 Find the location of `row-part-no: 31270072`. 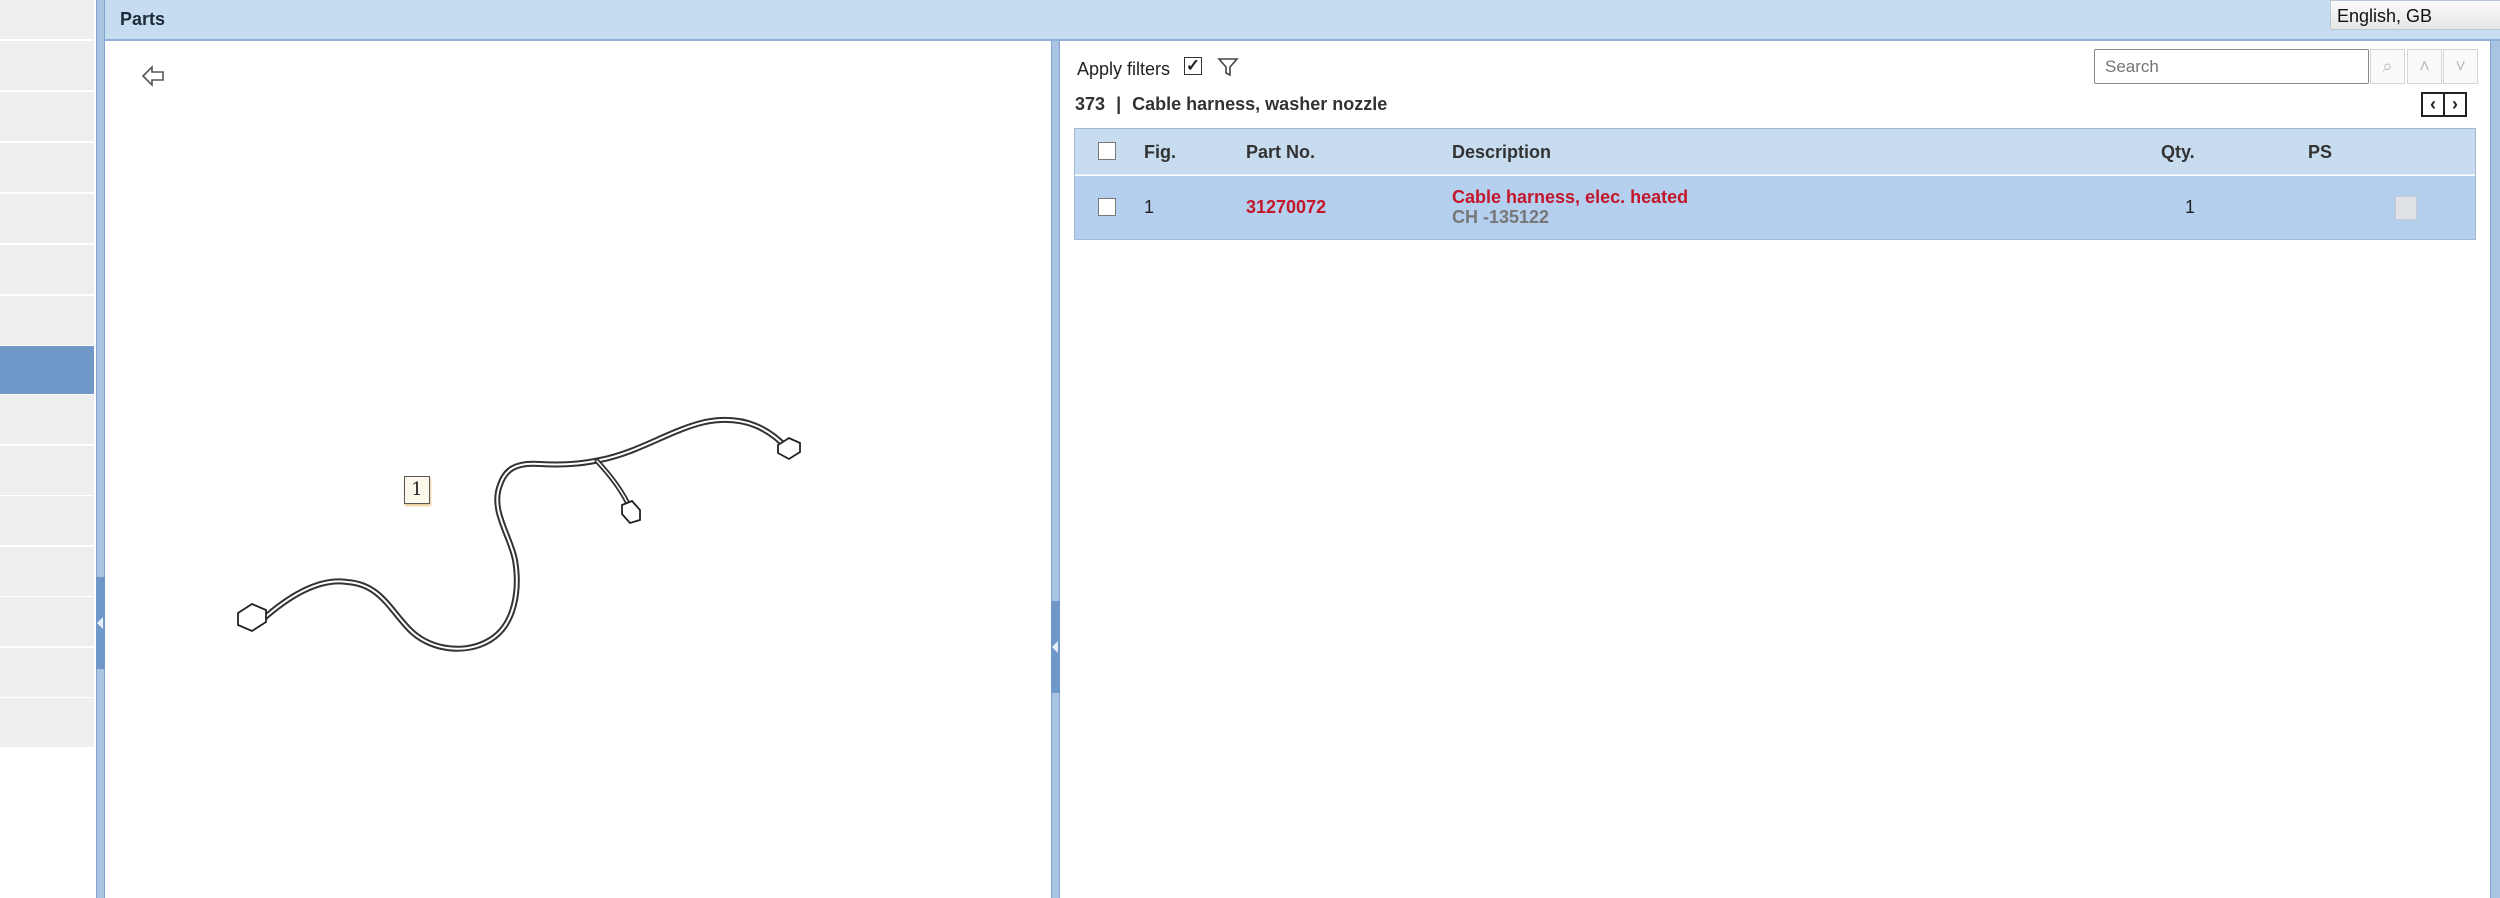

row-part-no: 31270072 is located at coordinates (1286, 207).